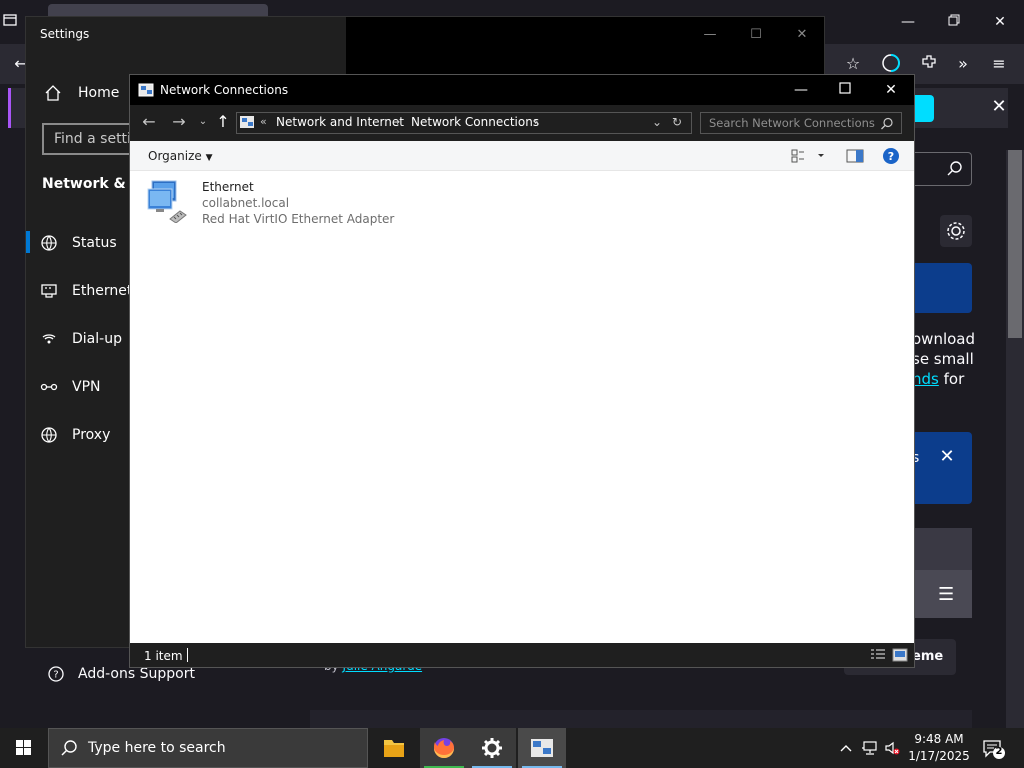 The height and width of the screenshot is (768, 1024). I want to click on taskbar-settings, so click(492, 748).